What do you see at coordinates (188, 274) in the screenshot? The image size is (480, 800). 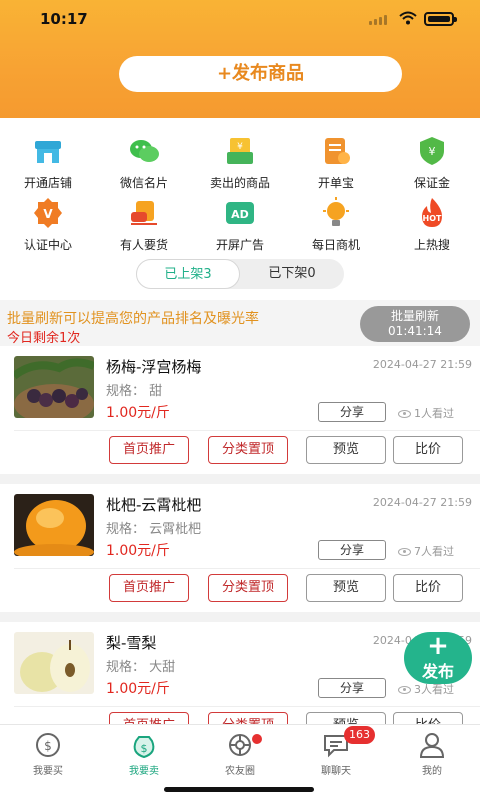 I see `tab-on-shelf: 已上架3` at bounding box center [188, 274].